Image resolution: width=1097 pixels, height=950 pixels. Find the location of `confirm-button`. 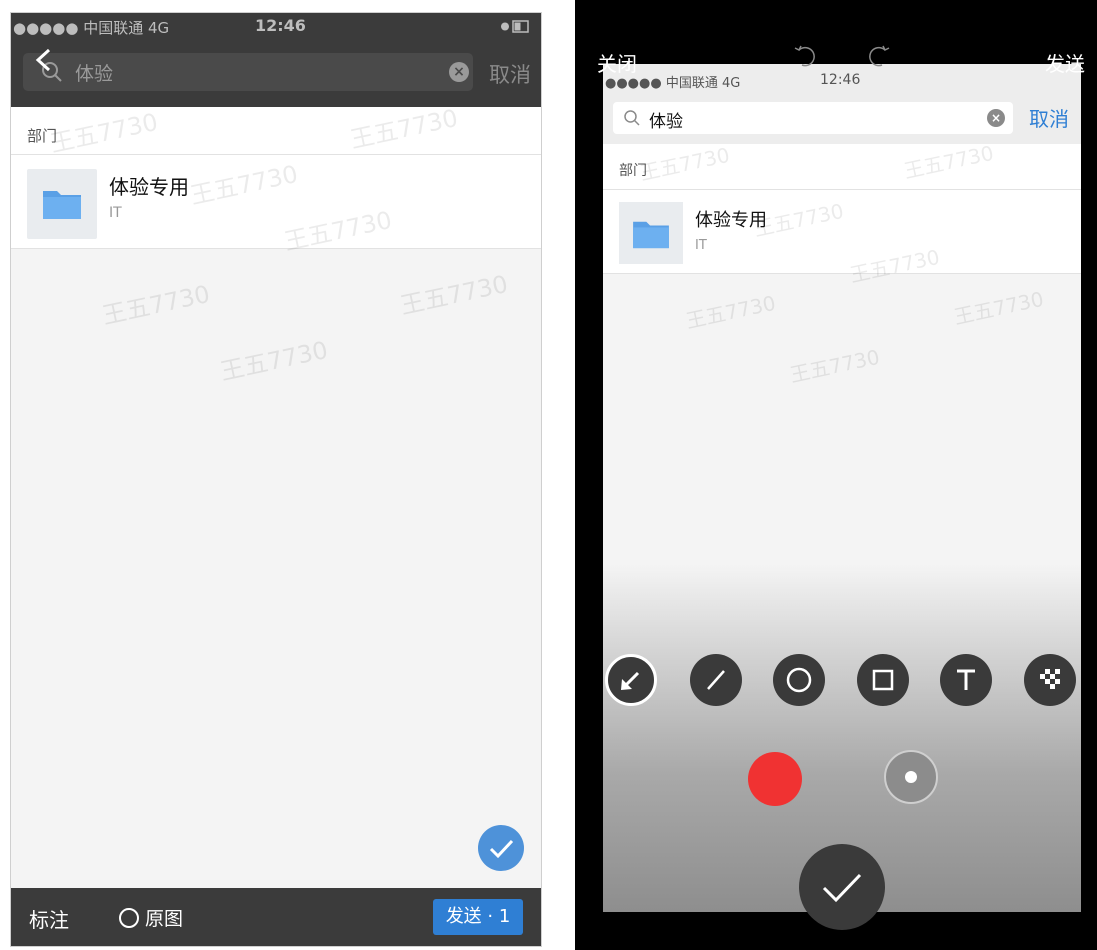

confirm-button is located at coordinates (842, 887).